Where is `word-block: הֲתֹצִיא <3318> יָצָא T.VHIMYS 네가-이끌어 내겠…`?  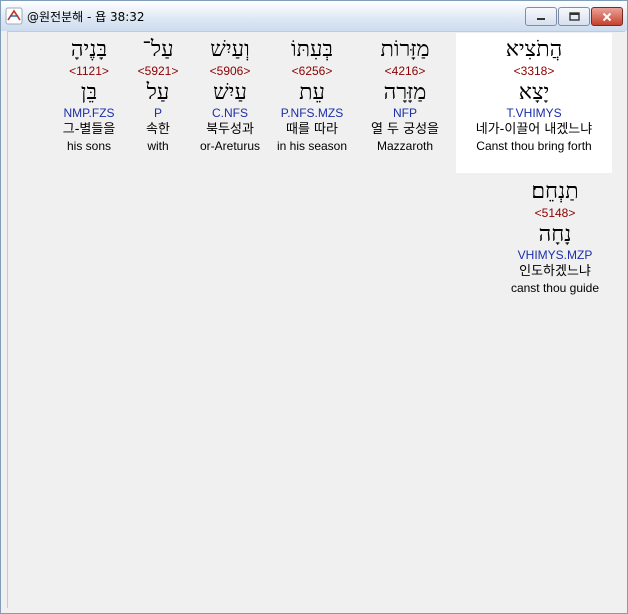
word-block: הֲתֹצִיא <3318> יָצָא T.VHIMYS 네가-이끌어 내겠… is located at coordinates (534, 103).